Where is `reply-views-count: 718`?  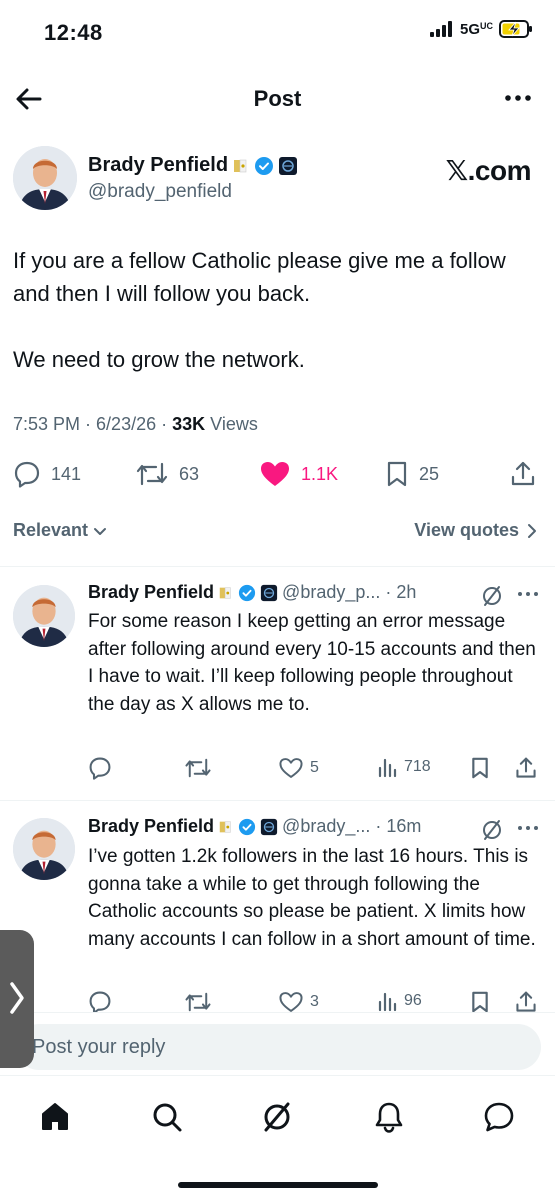
reply-views-count: 718 is located at coordinates (417, 766).